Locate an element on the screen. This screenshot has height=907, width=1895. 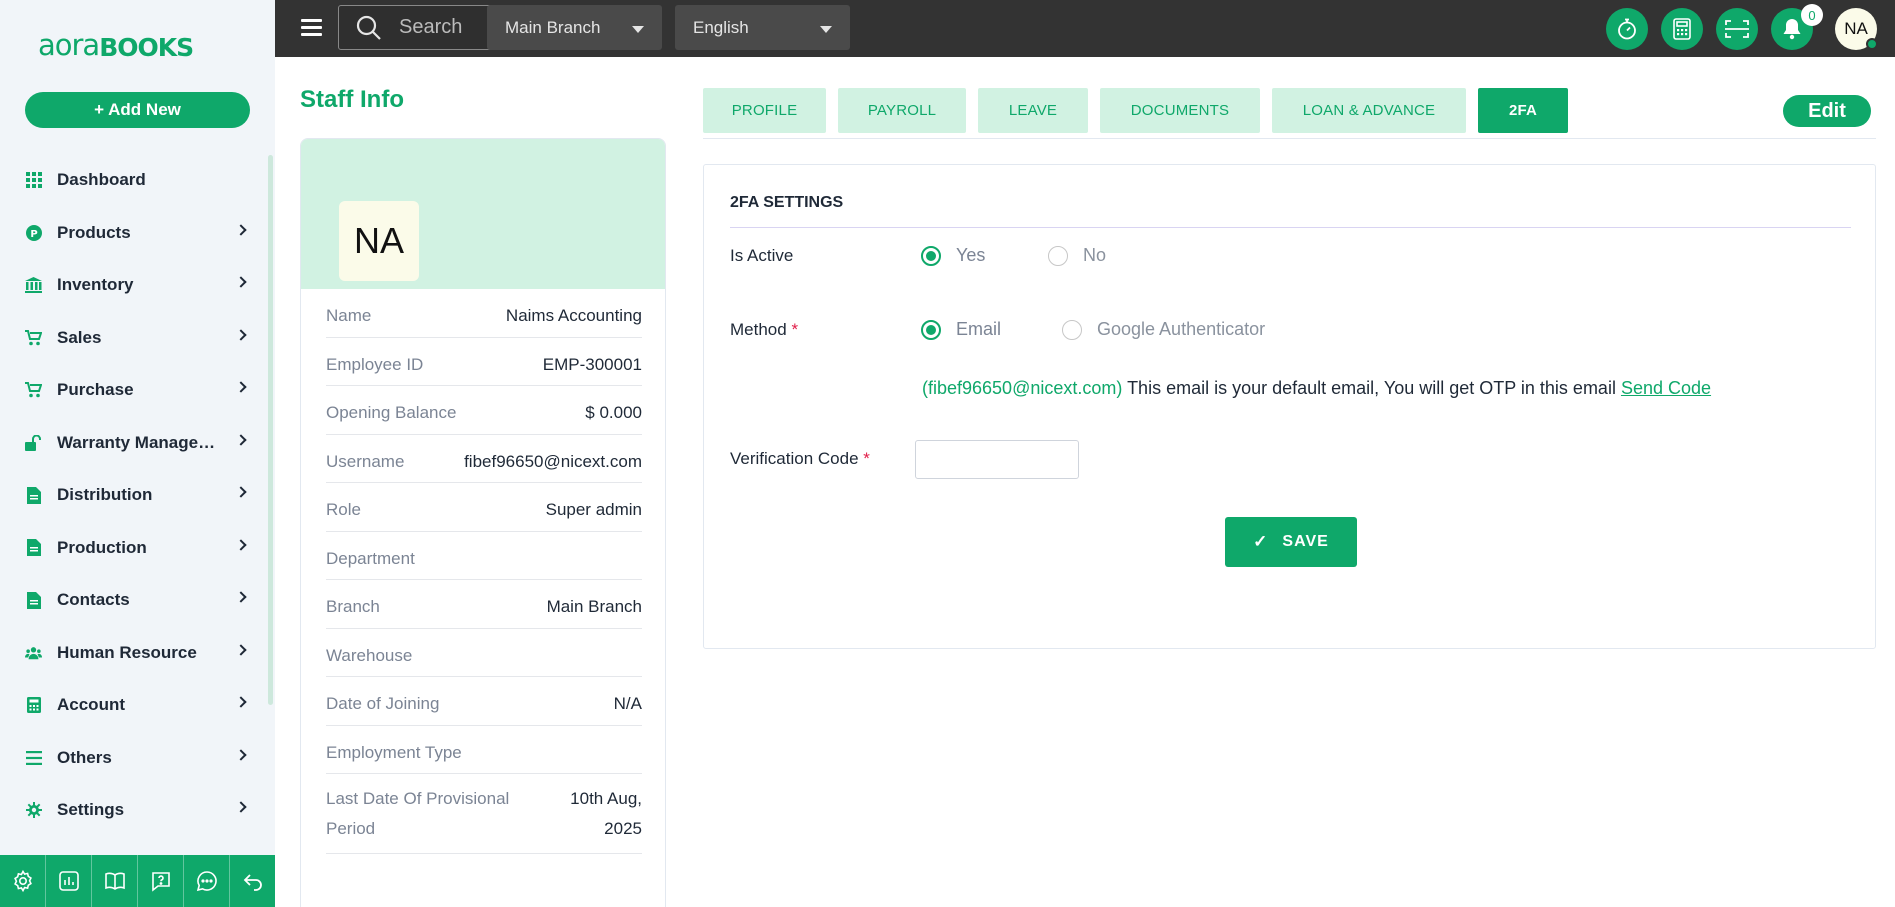
sidebar-item-human-resource: Human Resource is located at coordinates (130, 653).